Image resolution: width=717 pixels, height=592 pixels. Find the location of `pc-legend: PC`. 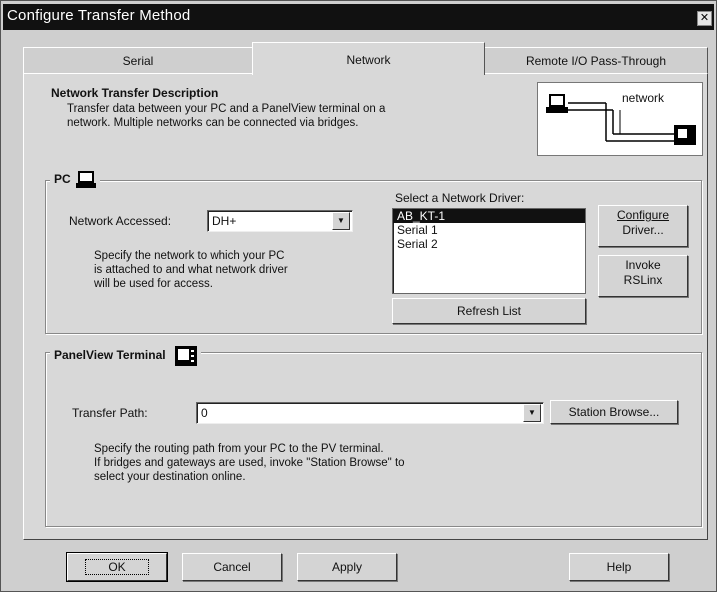

pc-legend: PC is located at coordinates (75, 180).